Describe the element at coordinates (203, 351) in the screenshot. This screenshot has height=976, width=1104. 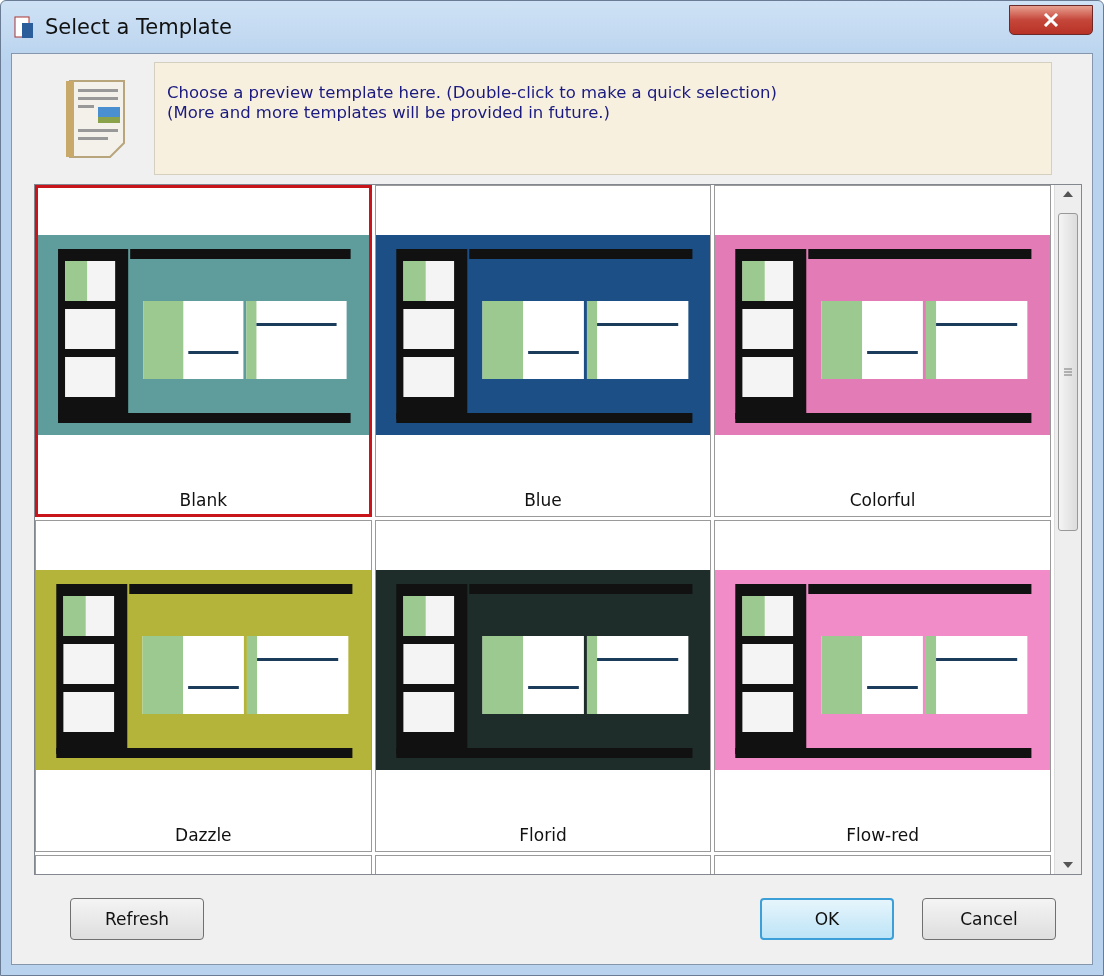
I see `template-card: Blank` at that location.